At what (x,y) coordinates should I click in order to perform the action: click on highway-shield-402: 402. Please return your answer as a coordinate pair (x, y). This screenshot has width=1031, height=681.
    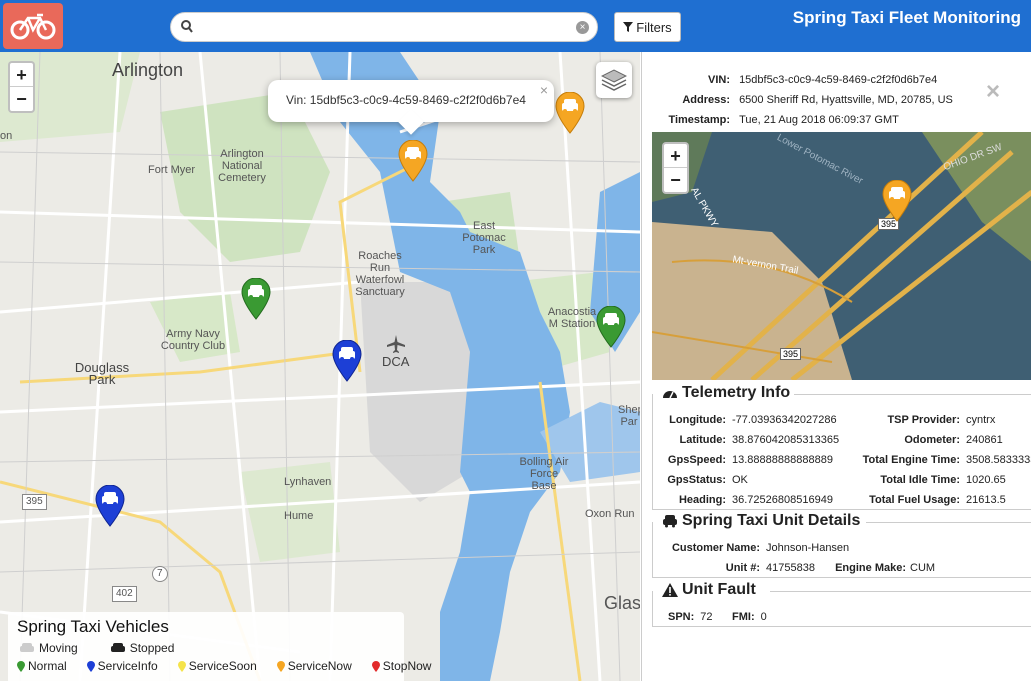
    Looking at the image, I should click on (124, 594).